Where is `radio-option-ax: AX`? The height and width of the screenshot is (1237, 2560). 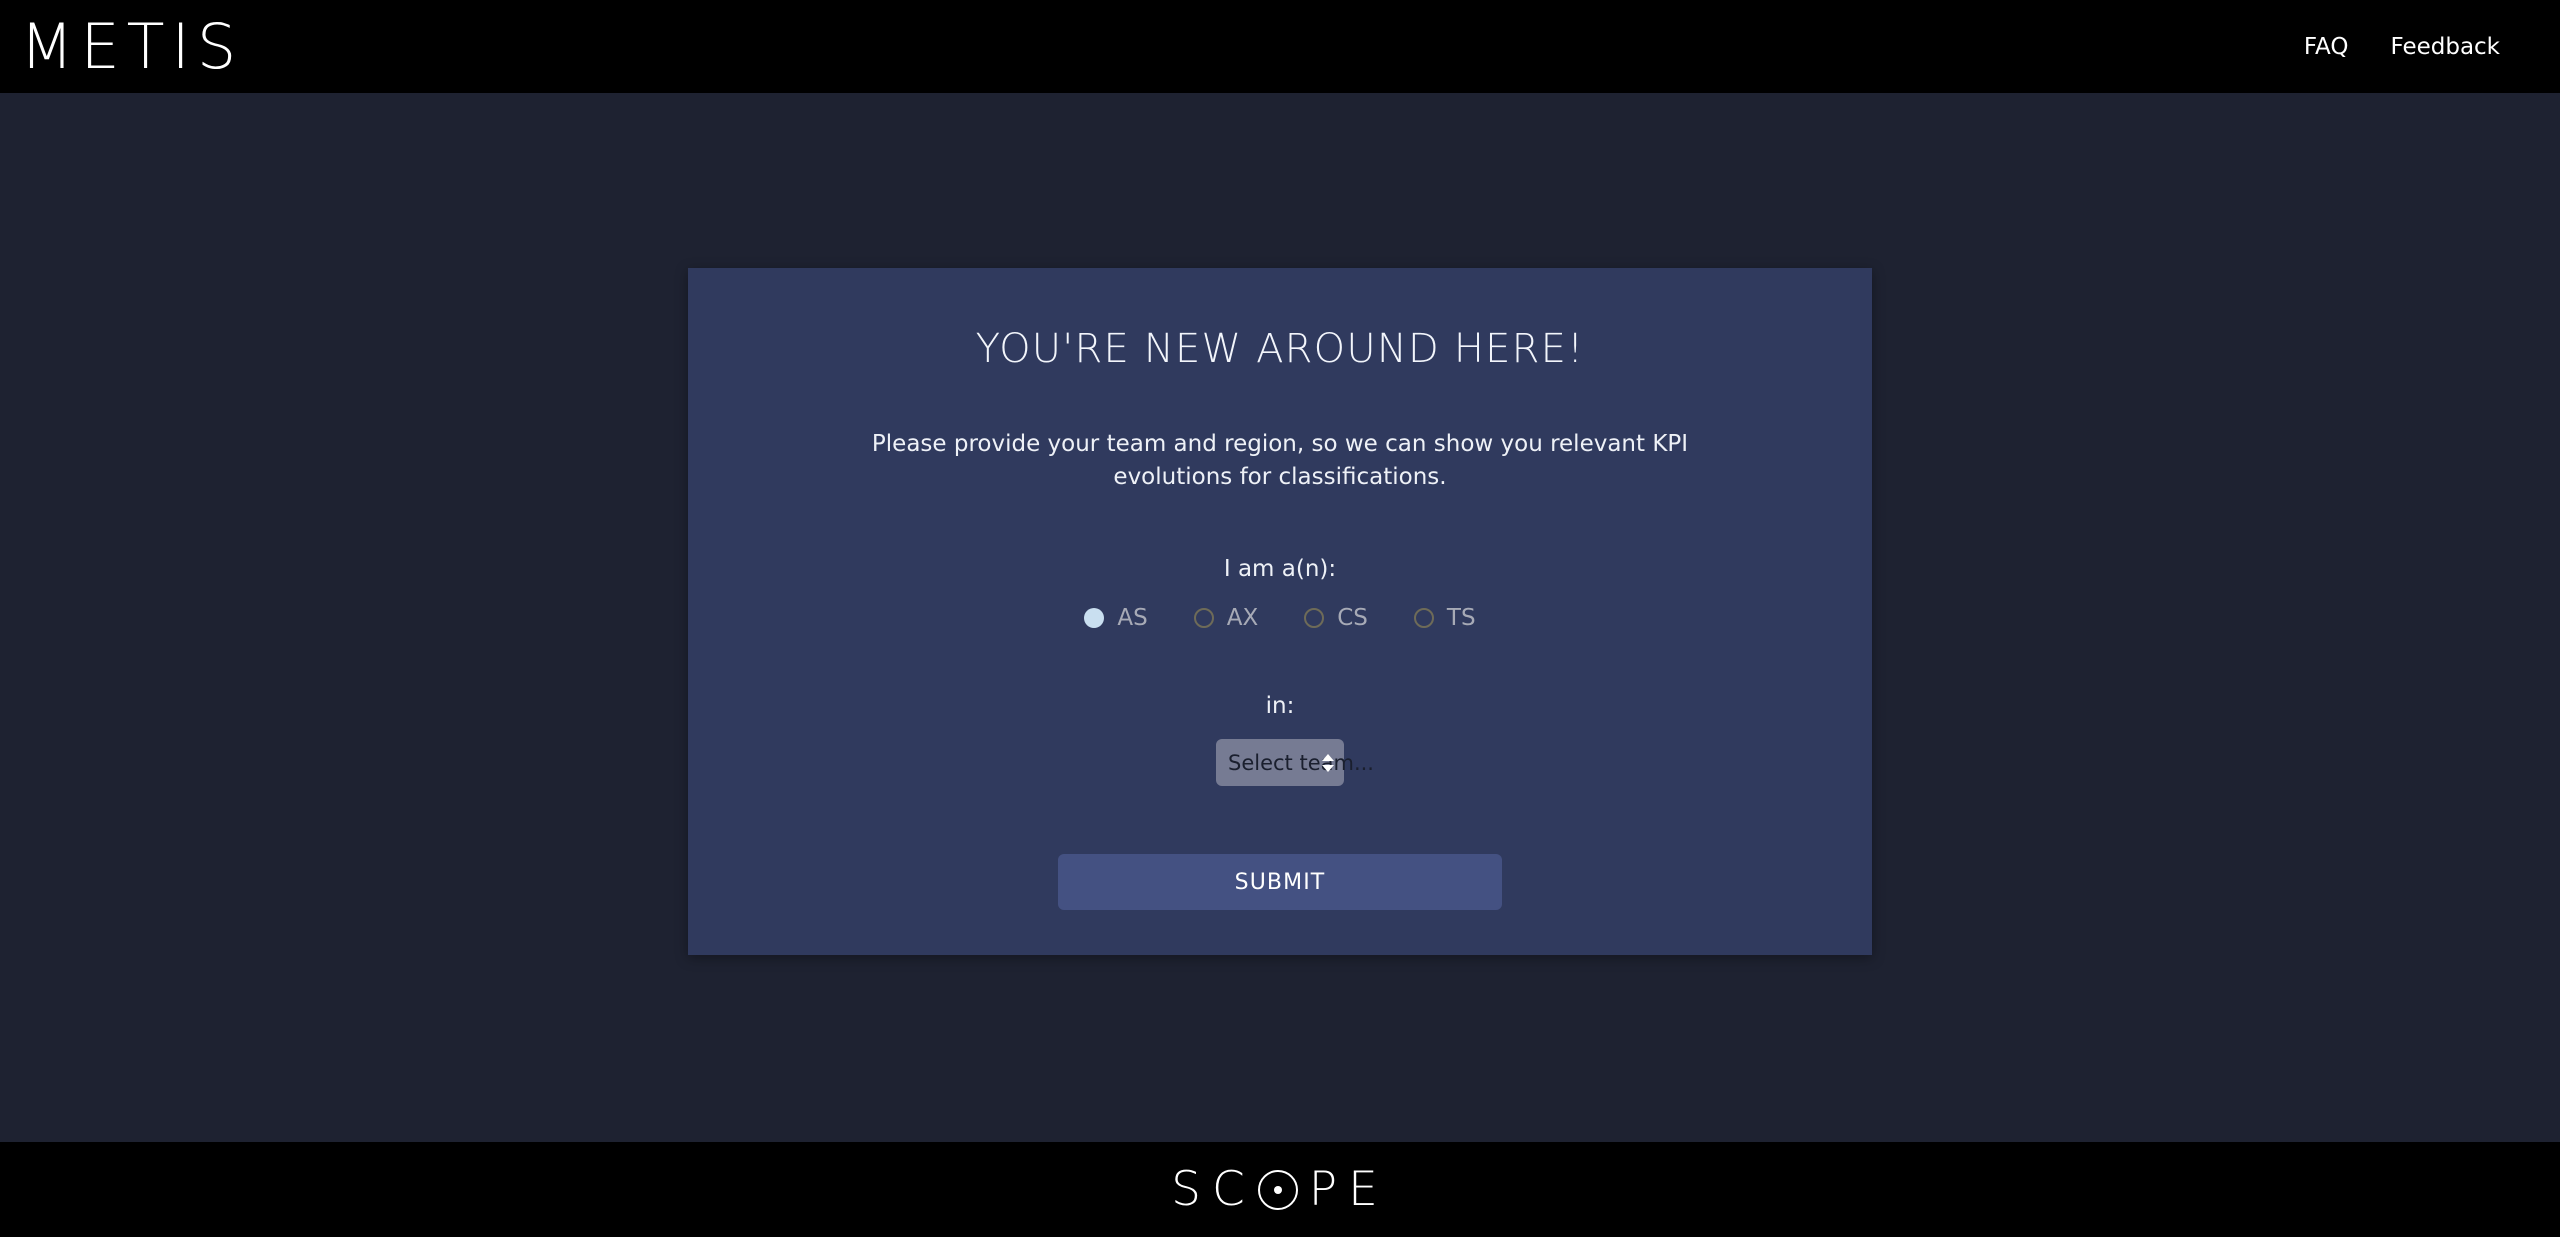 radio-option-ax: AX is located at coordinates (1226, 618).